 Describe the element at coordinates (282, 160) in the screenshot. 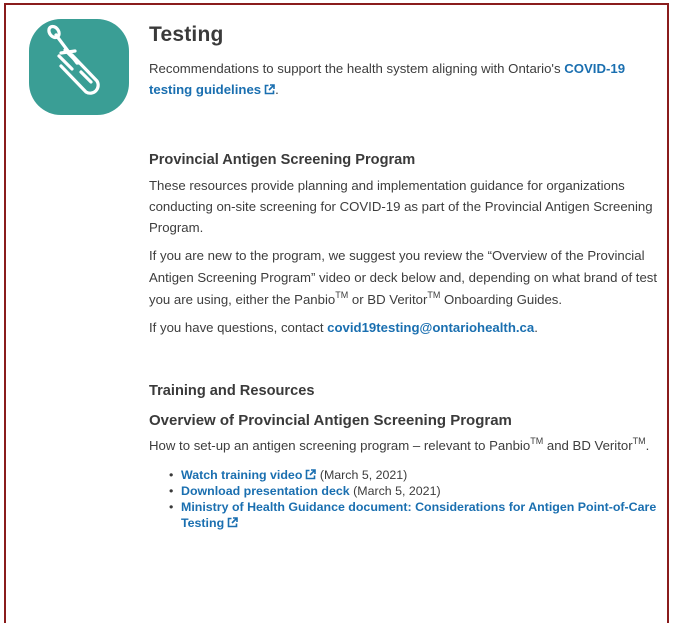

I see `program-heading: Provincial Antigen Screening Program` at that location.